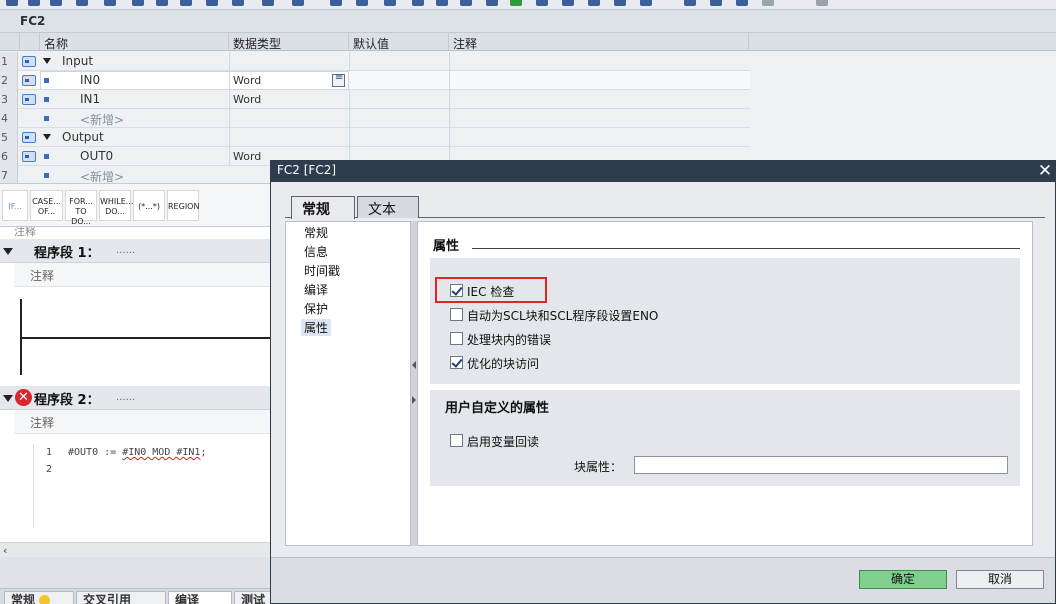 The image size is (1056, 604). What do you see at coordinates (247, 80) in the screenshot?
I see `row-type: Word` at bounding box center [247, 80].